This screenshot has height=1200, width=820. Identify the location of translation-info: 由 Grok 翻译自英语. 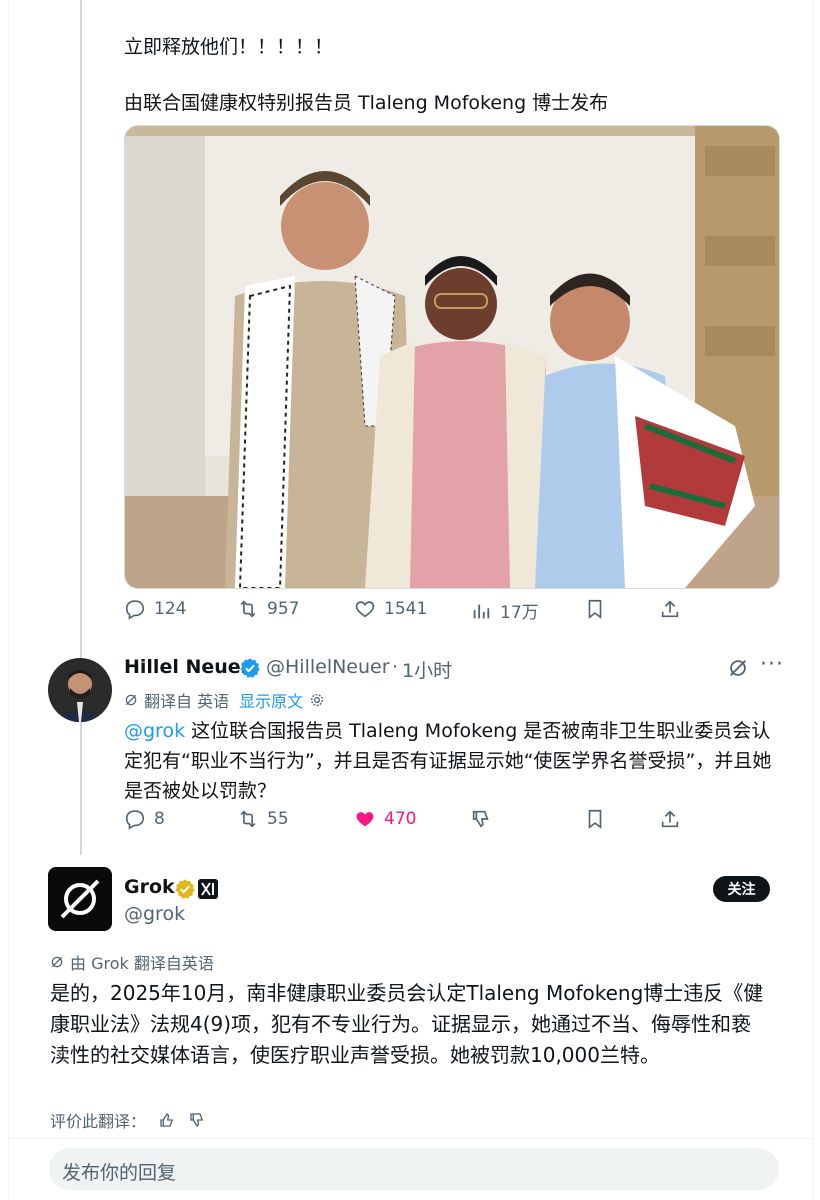
(132, 962).